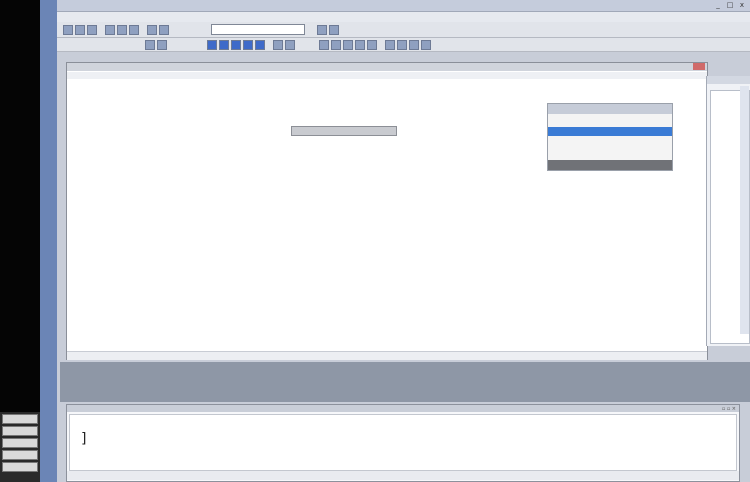 This screenshot has width=750, height=482. I want to click on title-bar: _ □ x, so click(403, 6).